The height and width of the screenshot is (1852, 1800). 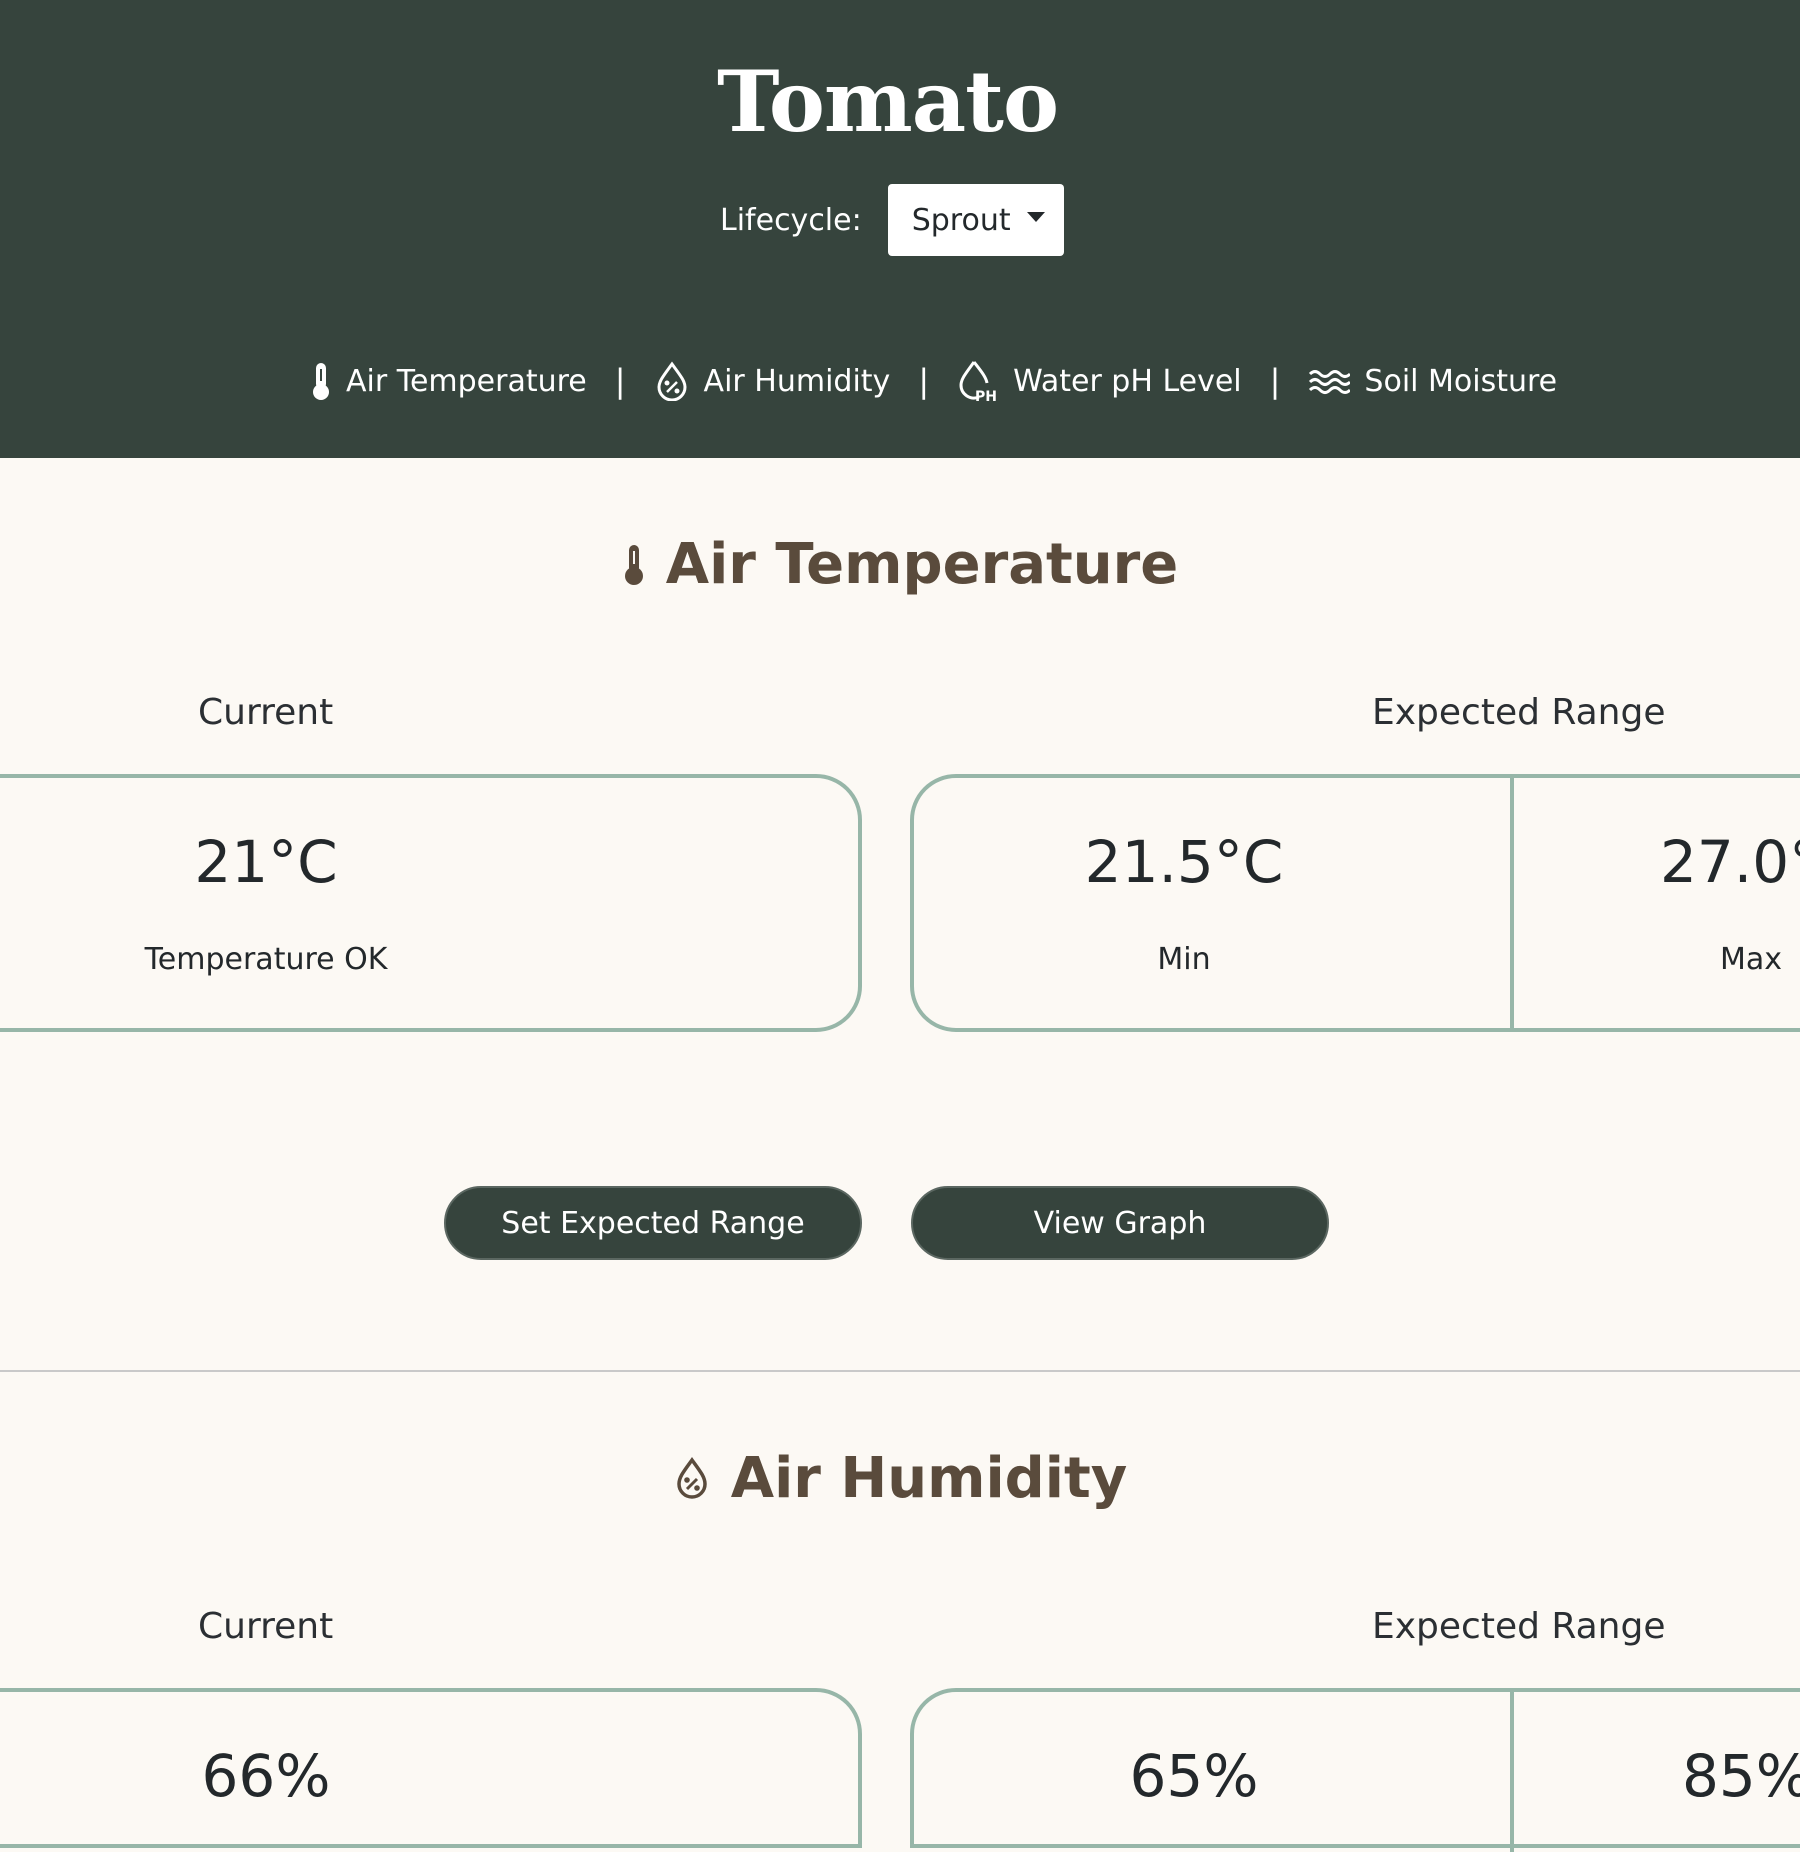 What do you see at coordinates (1355, 1770) in the screenshot?
I see `humidity-expected-range-card: 65% 85%` at bounding box center [1355, 1770].